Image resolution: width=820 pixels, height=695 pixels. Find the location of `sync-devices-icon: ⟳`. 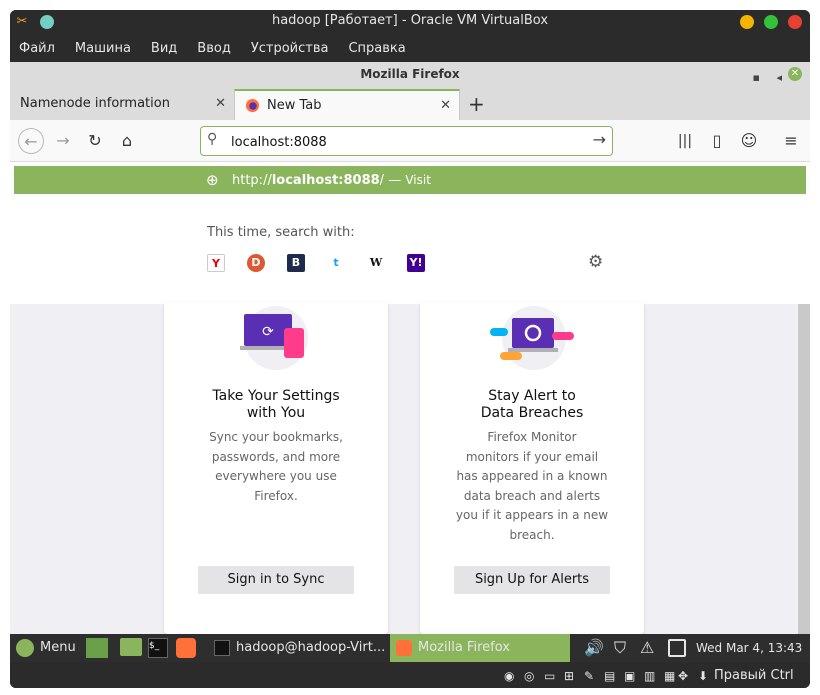

sync-devices-icon: ⟳ is located at coordinates (274, 338).